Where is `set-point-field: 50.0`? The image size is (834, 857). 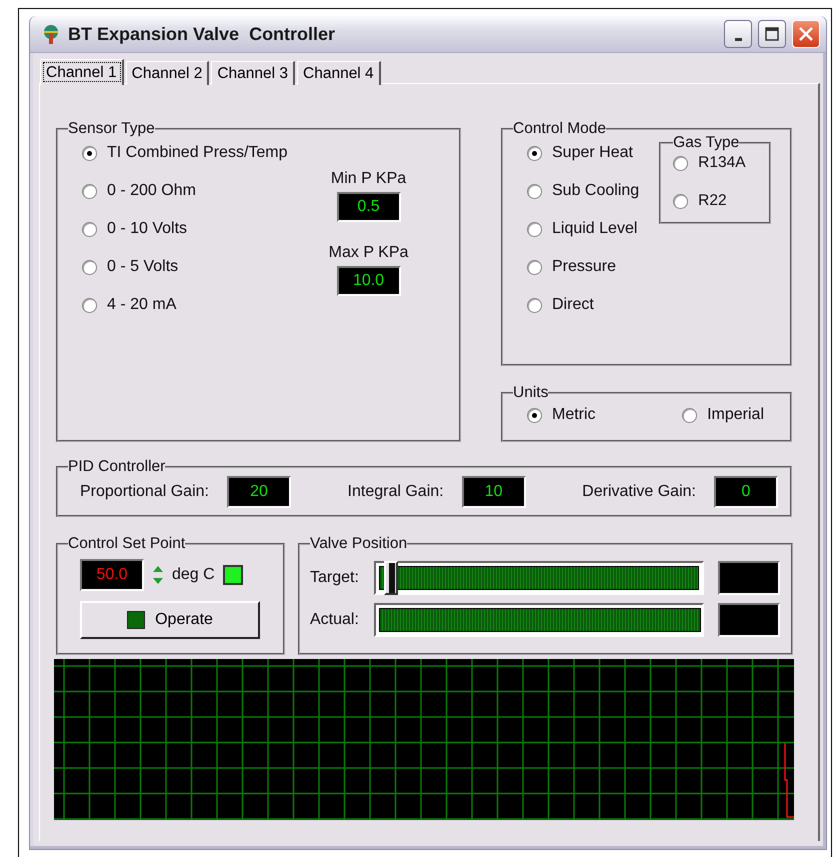
set-point-field: 50.0 is located at coordinates (112, 575).